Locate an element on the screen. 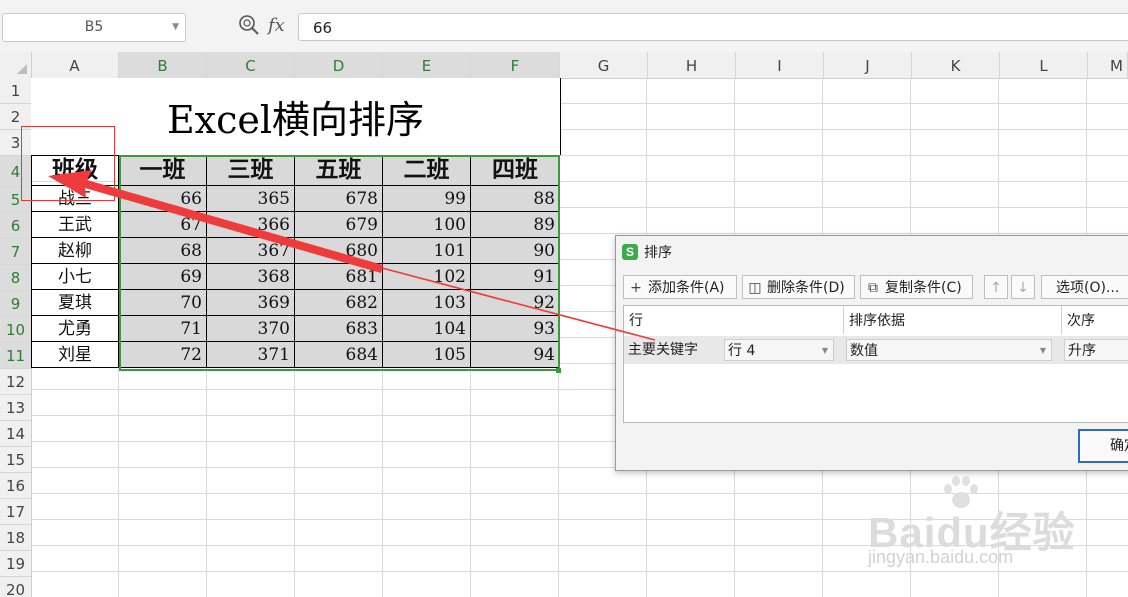 The height and width of the screenshot is (597, 1128). value-cell: 371 is located at coordinates (251, 355).